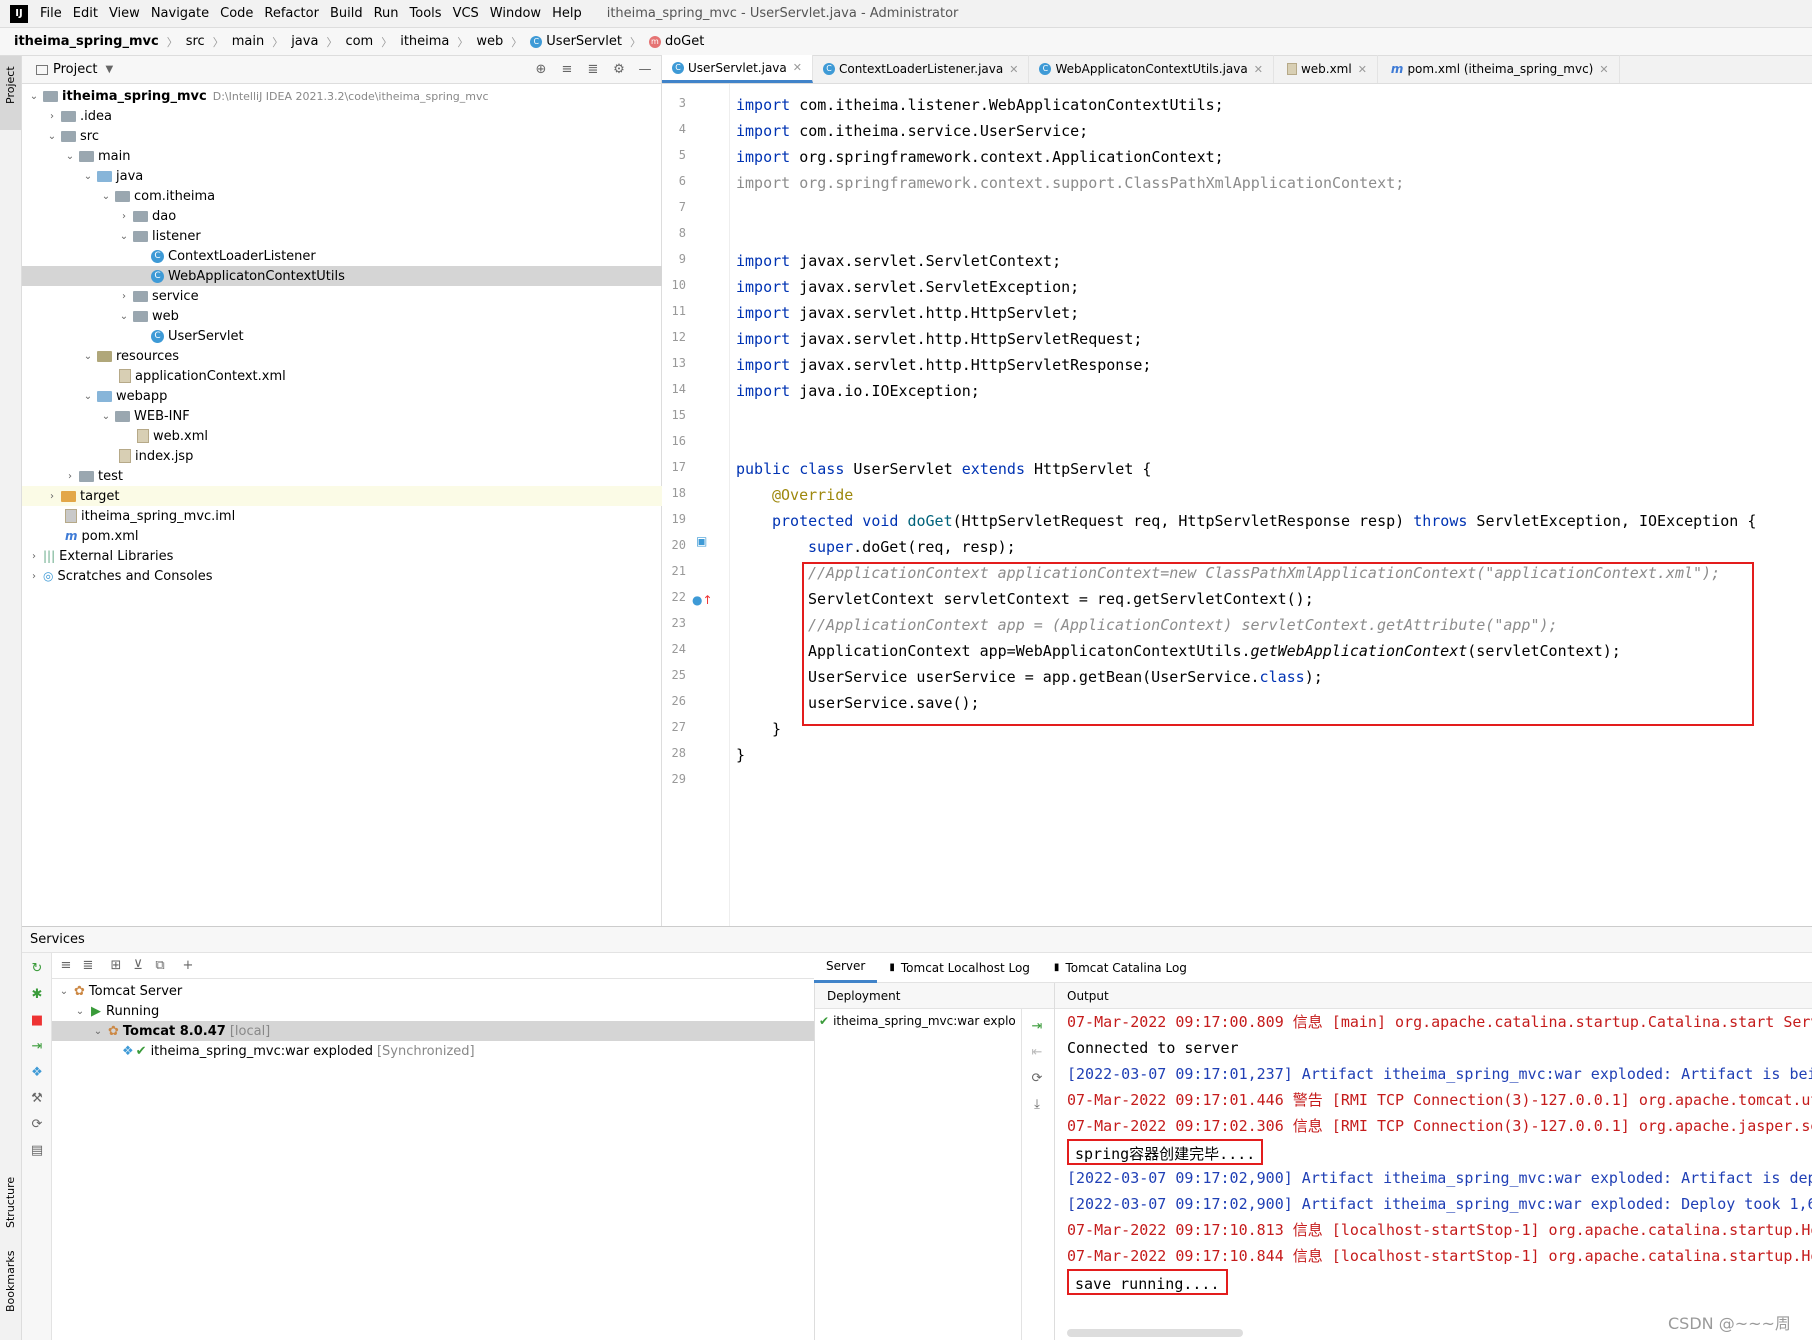 This screenshot has height=1340, width=1812. I want to click on rerun-icon: ↻, so click(37, 969).